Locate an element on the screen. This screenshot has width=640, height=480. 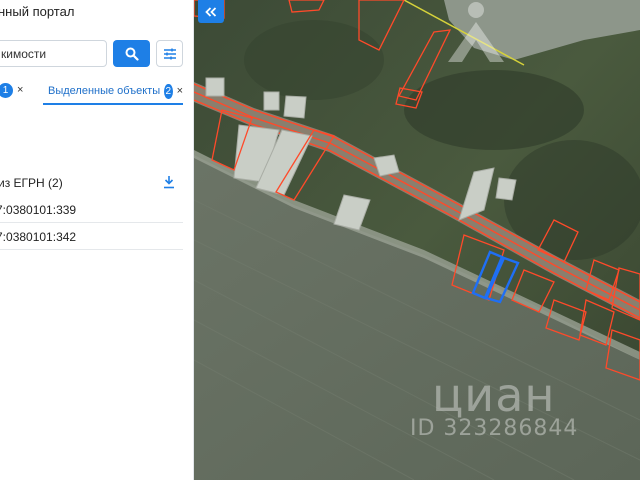
search-button is located at coordinates (131, 53).